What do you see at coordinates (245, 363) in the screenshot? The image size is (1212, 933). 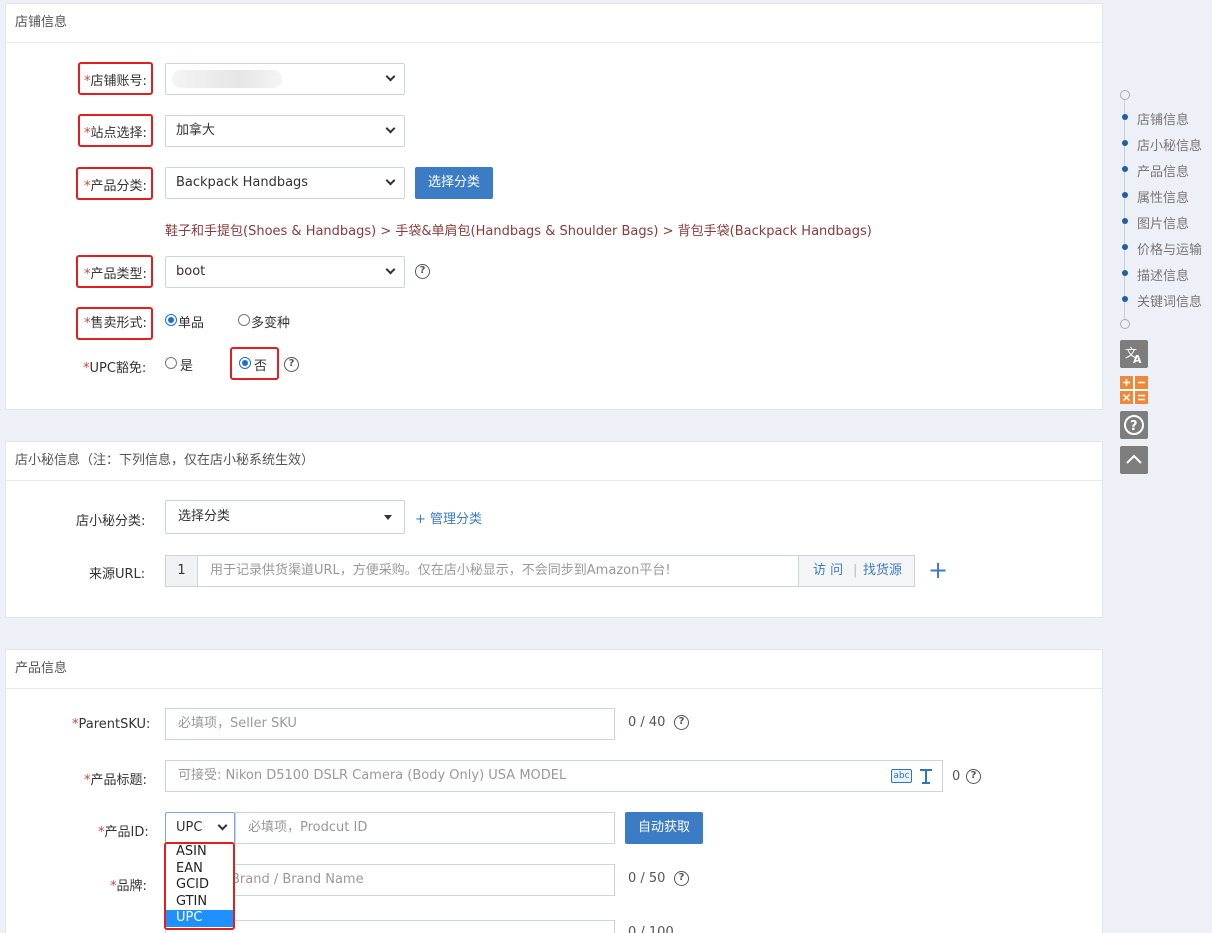 I see `upc-exempt-no-radio` at bounding box center [245, 363].